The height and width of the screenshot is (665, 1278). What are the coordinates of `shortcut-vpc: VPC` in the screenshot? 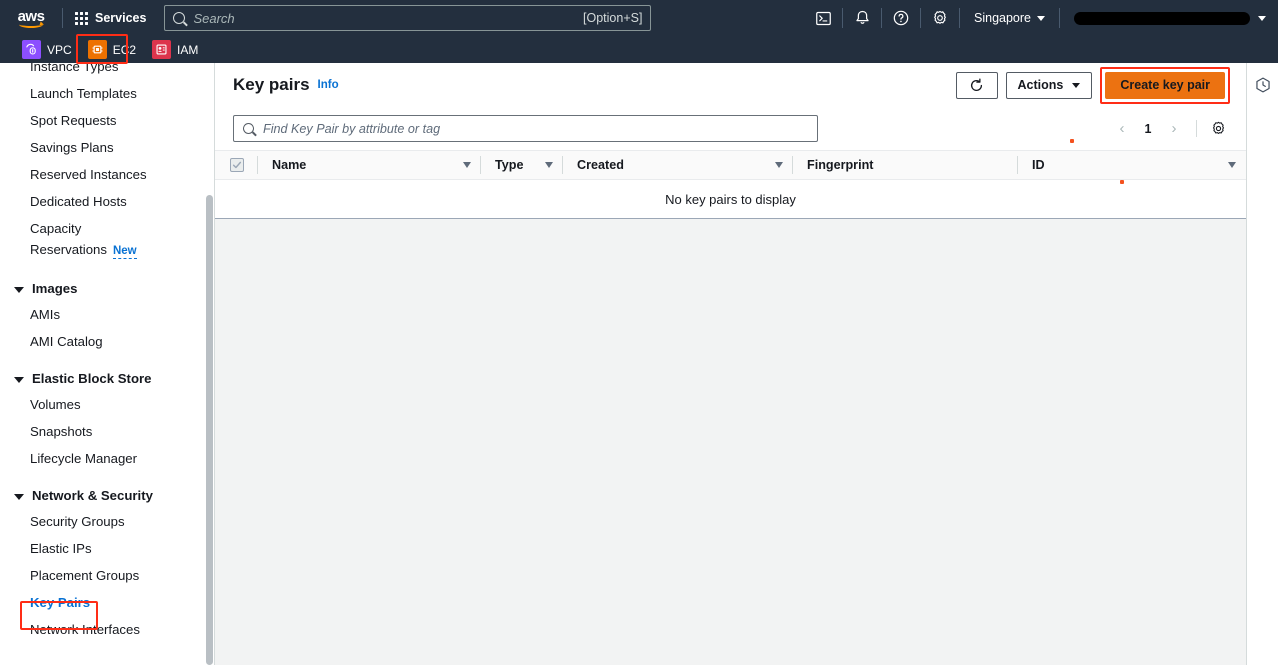 It's located at (47, 49).